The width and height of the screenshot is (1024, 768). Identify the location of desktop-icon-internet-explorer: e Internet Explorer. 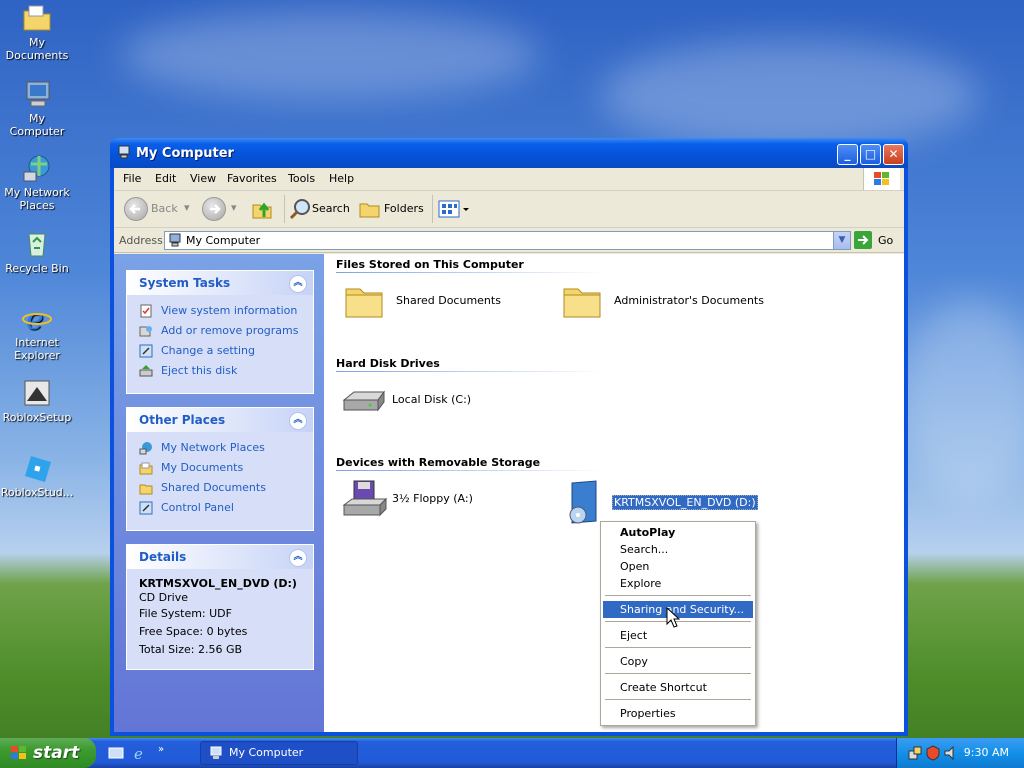
(37, 332).